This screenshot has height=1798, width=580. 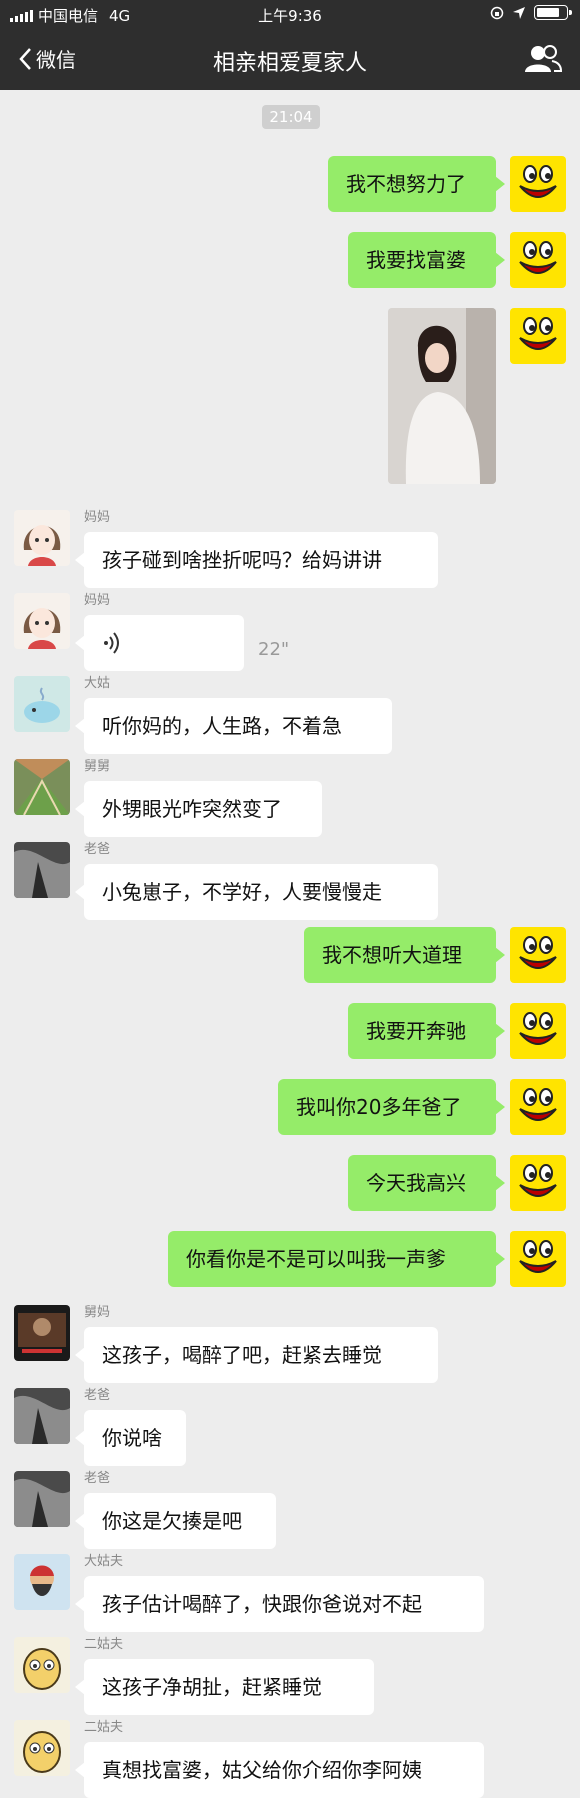 What do you see at coordinates (111, 643) in the screenshot?
I see `voice-wave-icon` at bounding box center [111, 643].